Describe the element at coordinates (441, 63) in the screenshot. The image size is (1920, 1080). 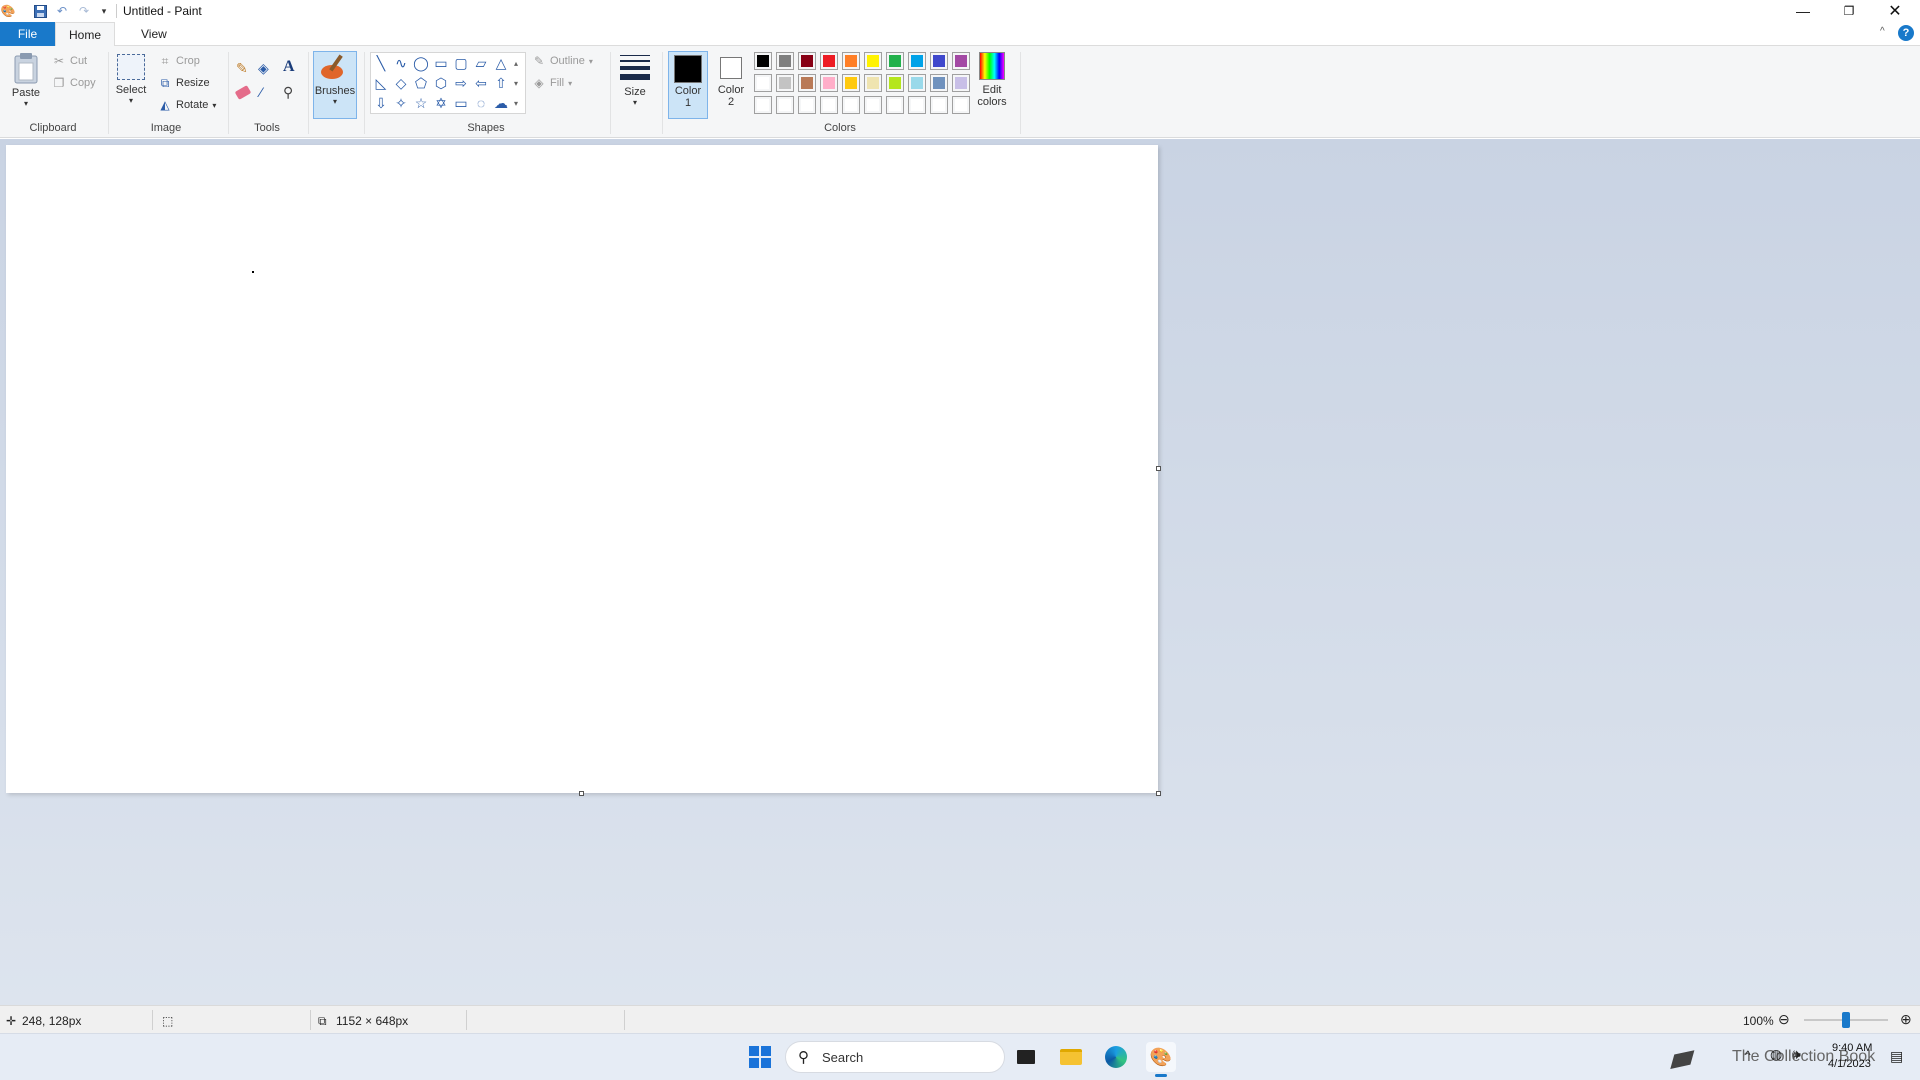
I see `rectangle-shape-icon: ▭` at that location.